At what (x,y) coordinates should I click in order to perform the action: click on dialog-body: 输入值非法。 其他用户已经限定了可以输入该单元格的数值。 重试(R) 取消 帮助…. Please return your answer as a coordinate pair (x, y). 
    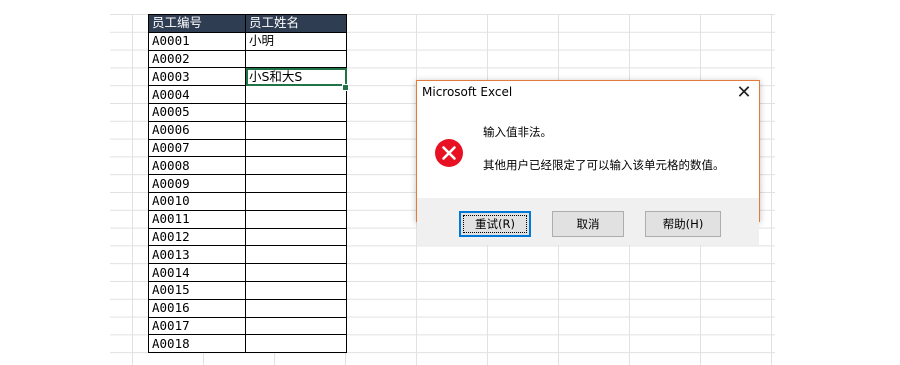
    Looking at the image, I should click on (588, 175).